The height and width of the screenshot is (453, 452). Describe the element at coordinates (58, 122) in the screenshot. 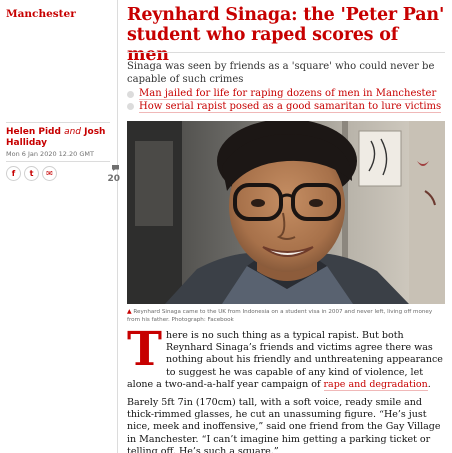

I see `byline-rule` at that location.